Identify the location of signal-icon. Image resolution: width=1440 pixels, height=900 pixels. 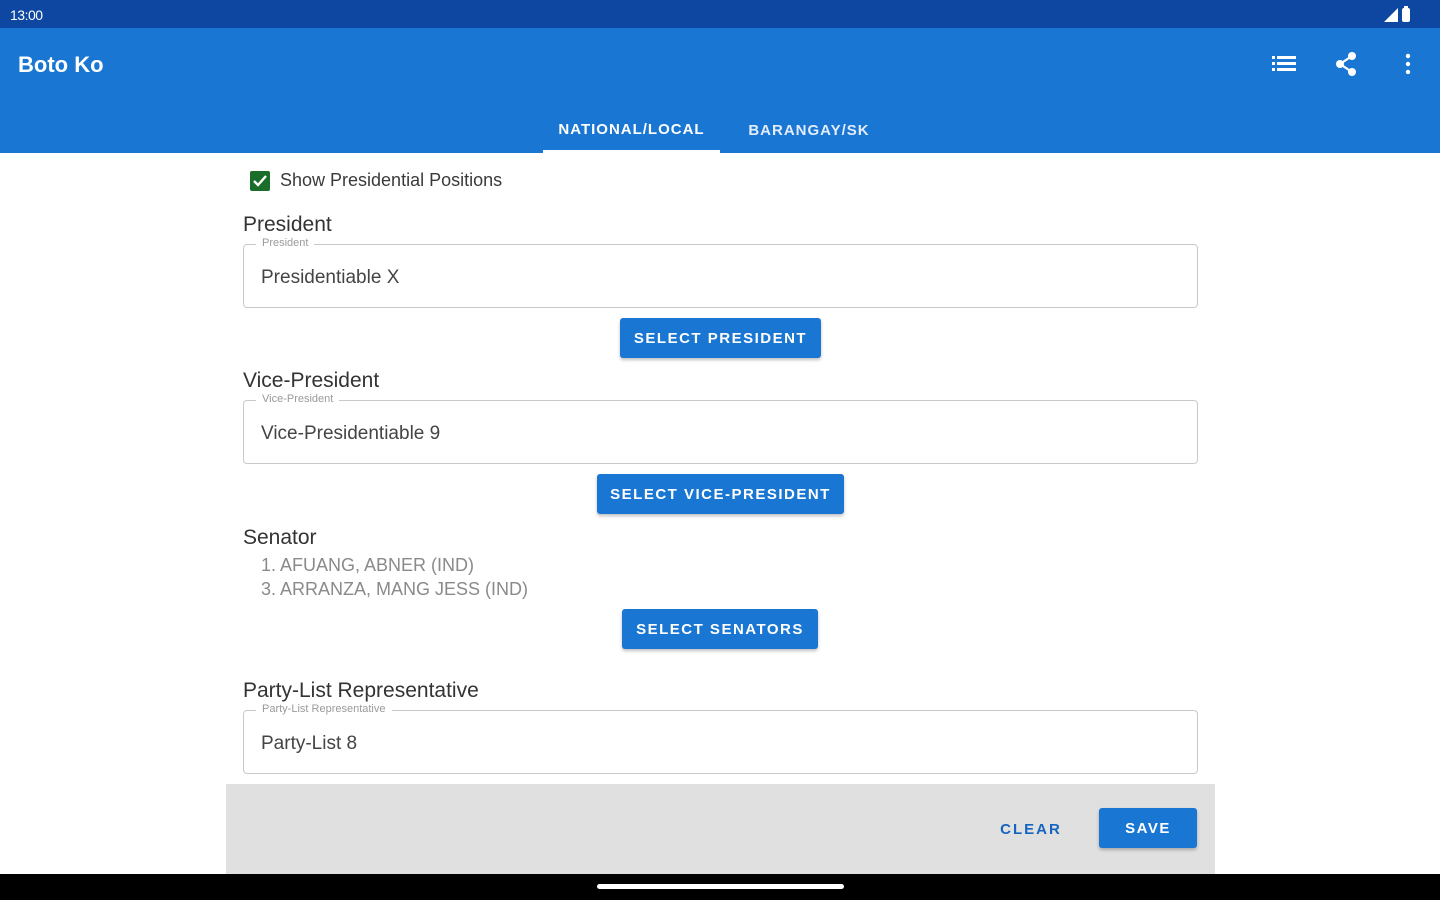
(1391, 15).